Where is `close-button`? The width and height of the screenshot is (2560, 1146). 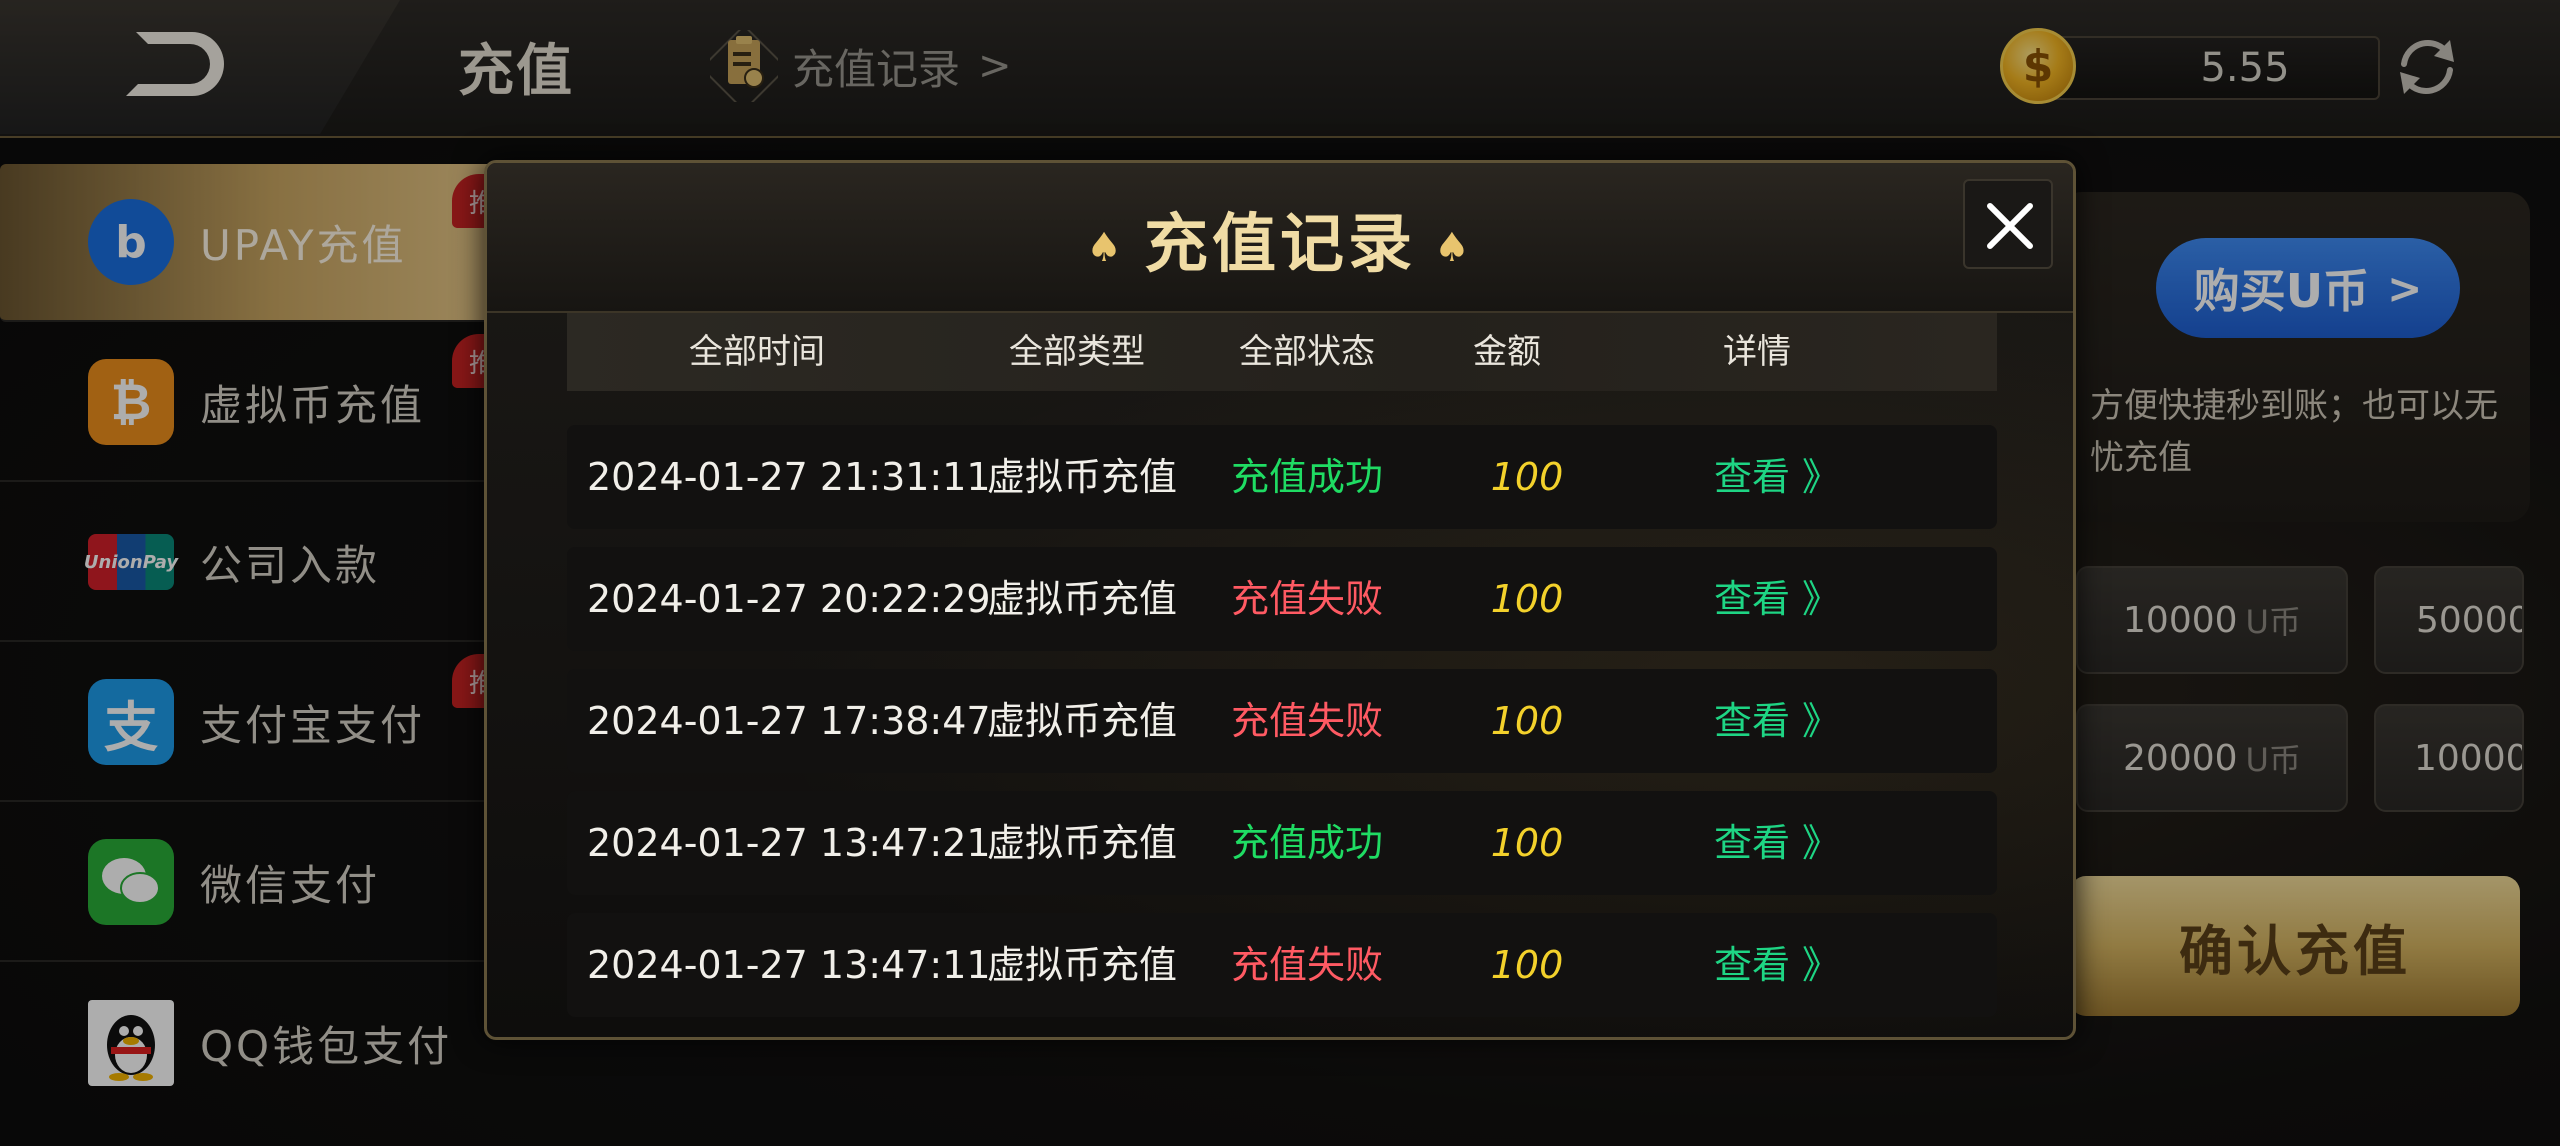
close-button is located at coordinates (2008, 224).